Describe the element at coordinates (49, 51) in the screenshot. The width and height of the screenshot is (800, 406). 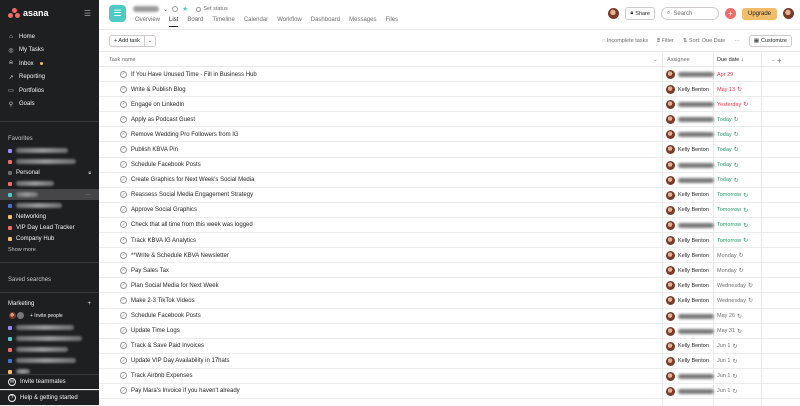
I see `sidebar-item-my-tasks: ◎ My Tasks` at that location.